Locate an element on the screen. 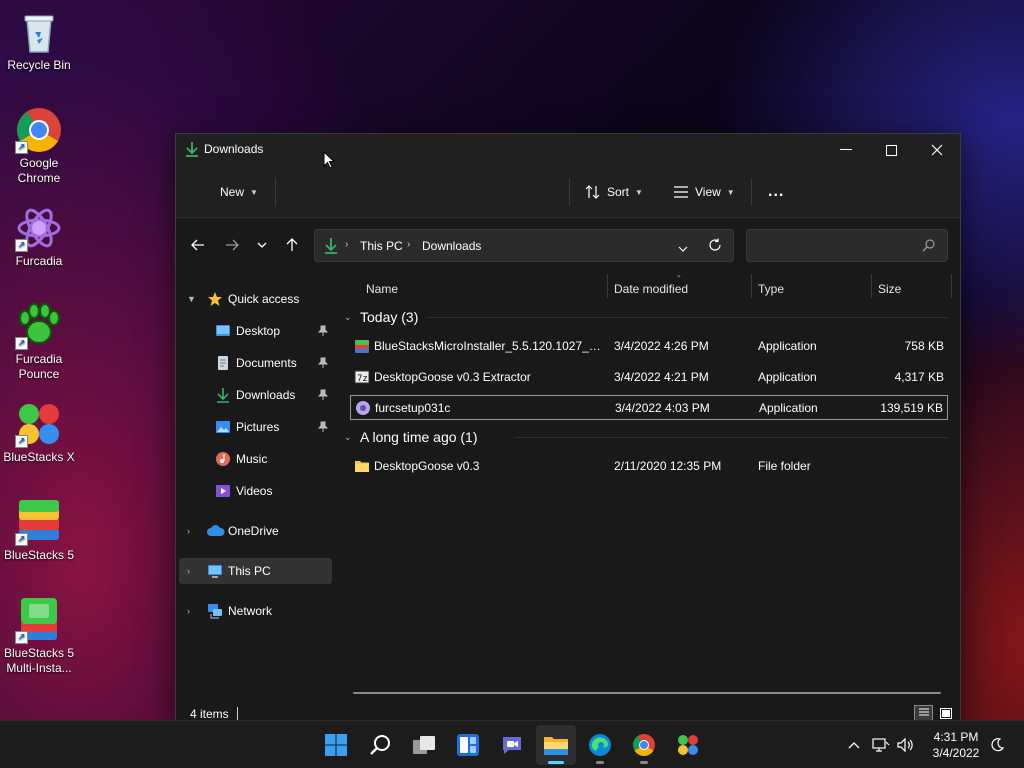  column-header-size: Size is located at coordinates (889, 289).